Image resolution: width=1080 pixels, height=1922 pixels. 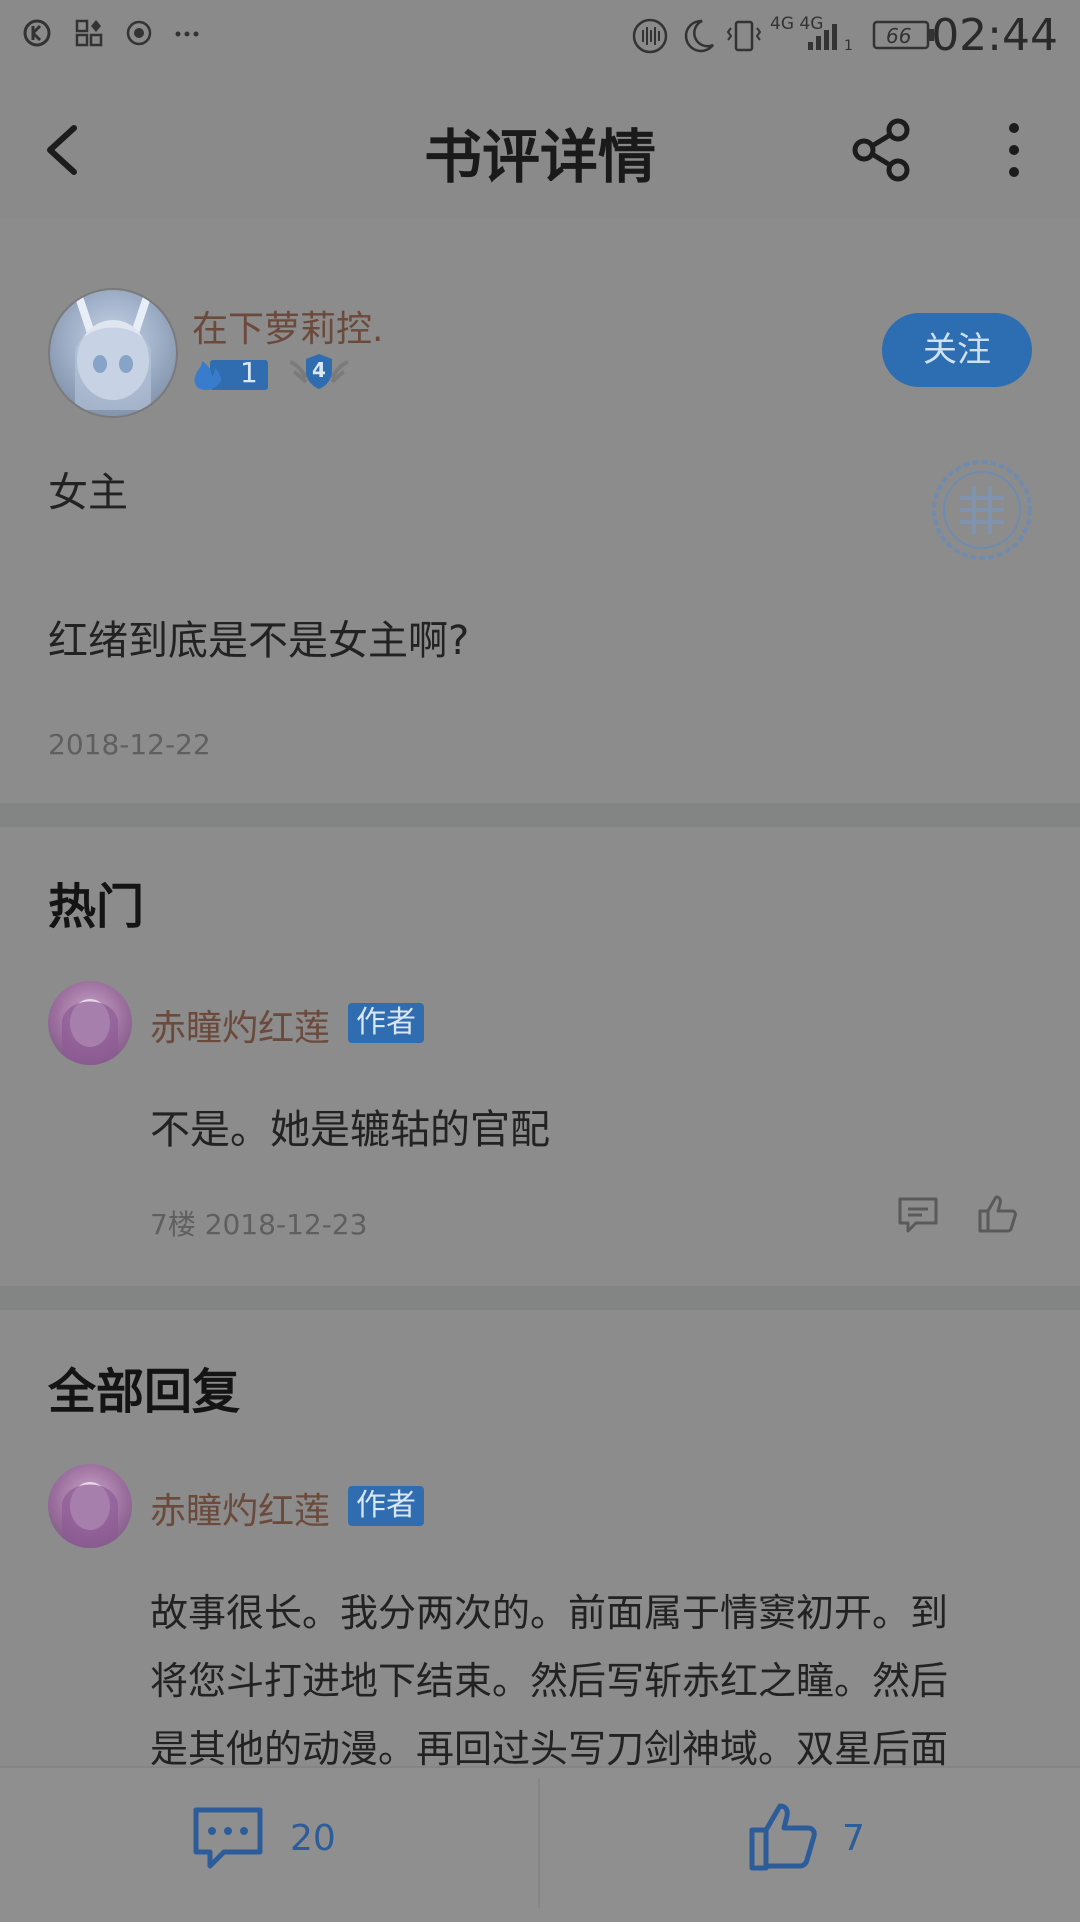 What do you see at coordinates (744, 41) in the screenshot?
I see `vibrate-icon` at bounding box center [744, 41].